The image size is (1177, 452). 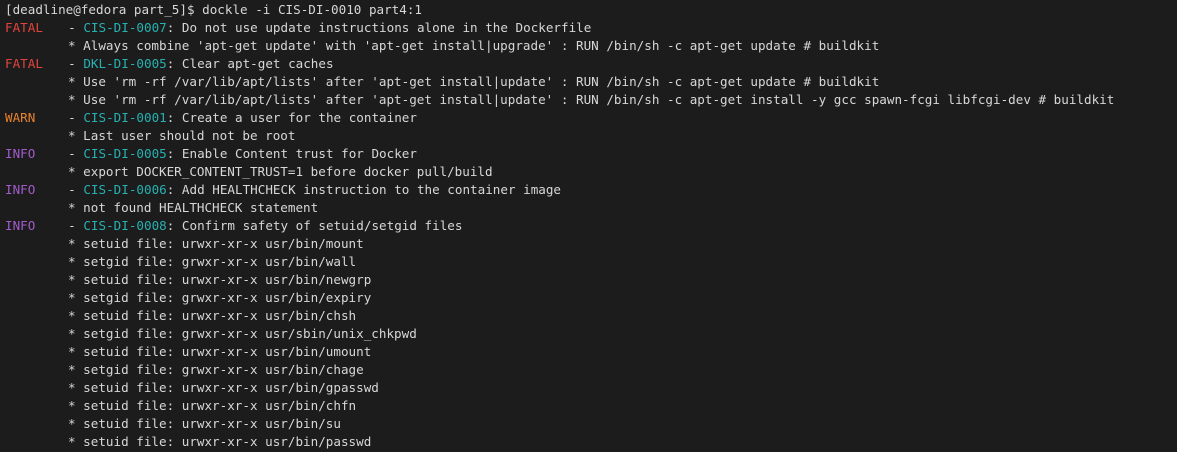 I want to click on result-detail: * not found HEALTHCHECK statement, so click(x=193, y=207).